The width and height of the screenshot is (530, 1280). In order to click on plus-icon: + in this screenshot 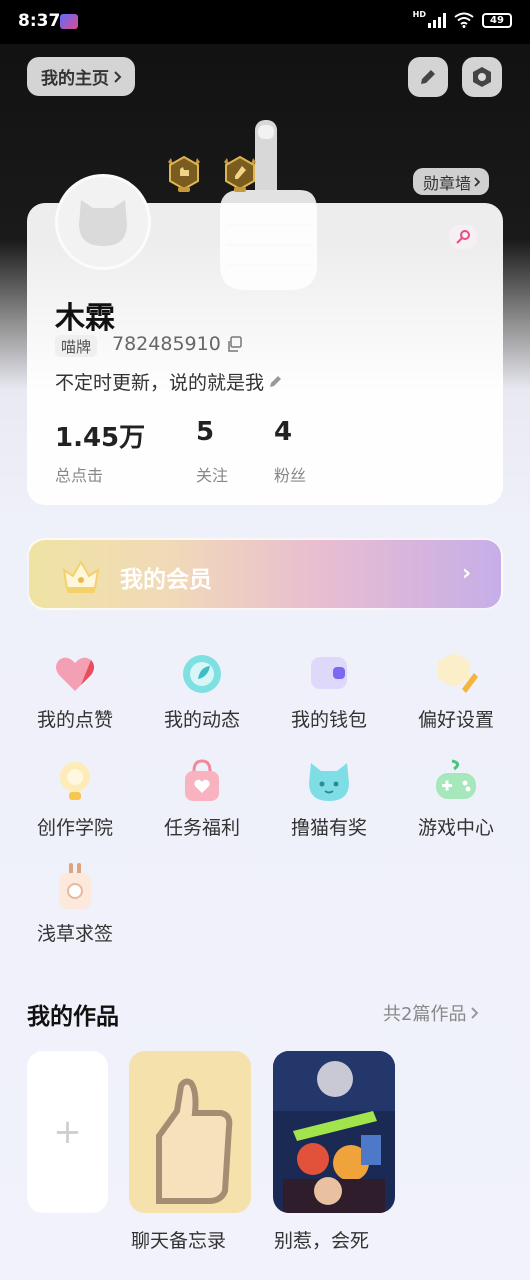, I will do `click(67, 1132)`.